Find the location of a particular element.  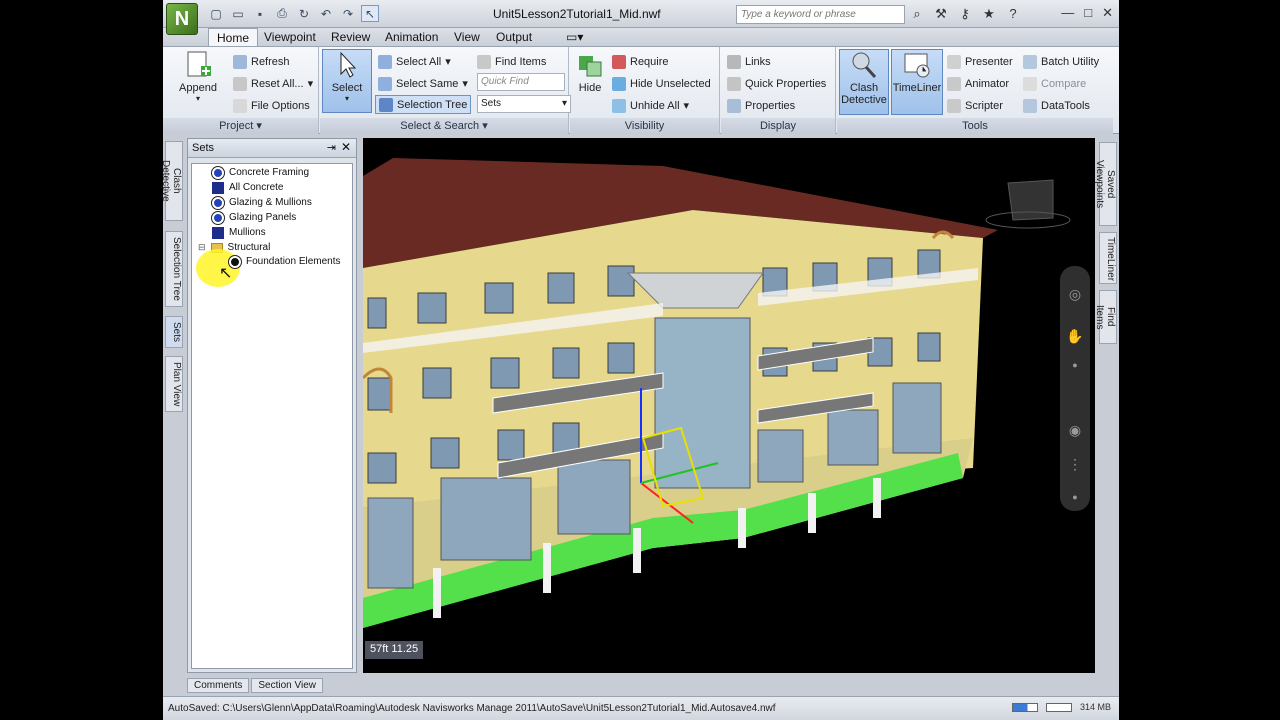

list-item: Glazing & Mullions is located at coordinates (262, 202).